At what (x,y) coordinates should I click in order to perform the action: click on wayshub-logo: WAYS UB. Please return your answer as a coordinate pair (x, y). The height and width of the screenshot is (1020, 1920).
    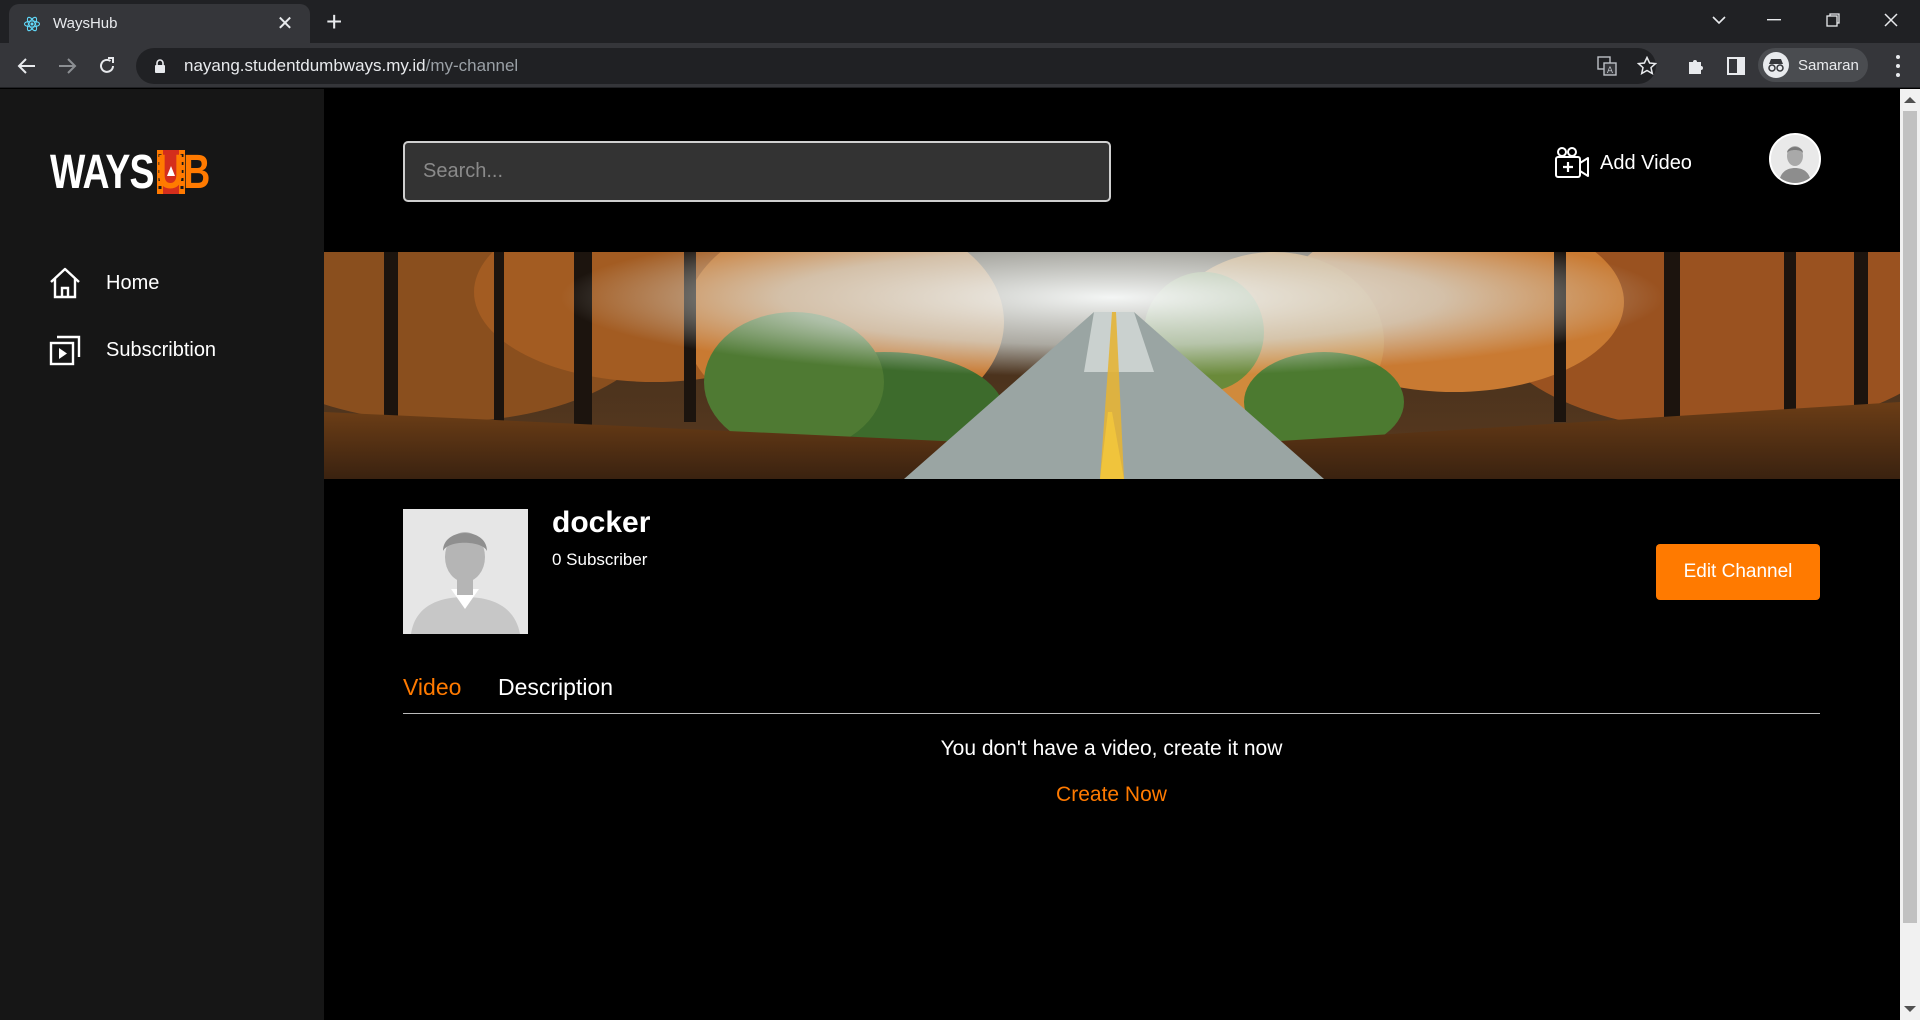
    Looking at the image, I should click on (137, 172).